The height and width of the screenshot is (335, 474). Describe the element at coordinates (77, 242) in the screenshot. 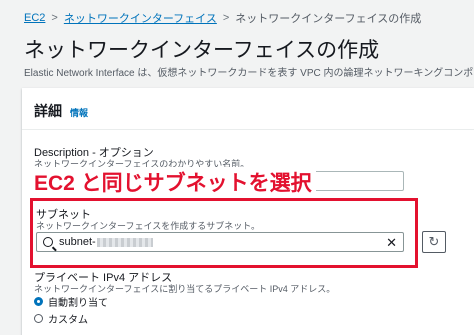

I see `subnet-value-prefix: subnet-` at that location.